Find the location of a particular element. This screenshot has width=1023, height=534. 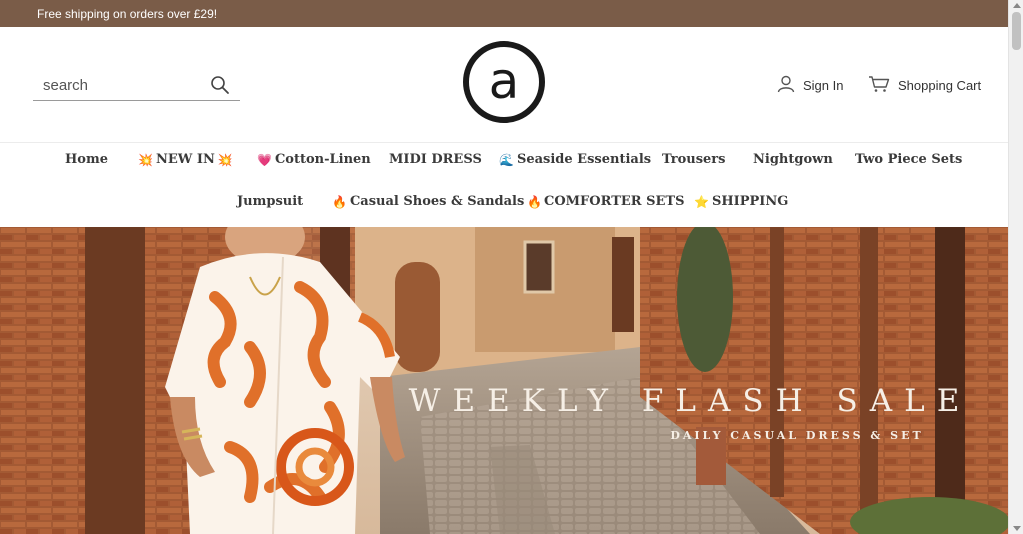

nav-item-home: Home is located at coordinates (86, 159).